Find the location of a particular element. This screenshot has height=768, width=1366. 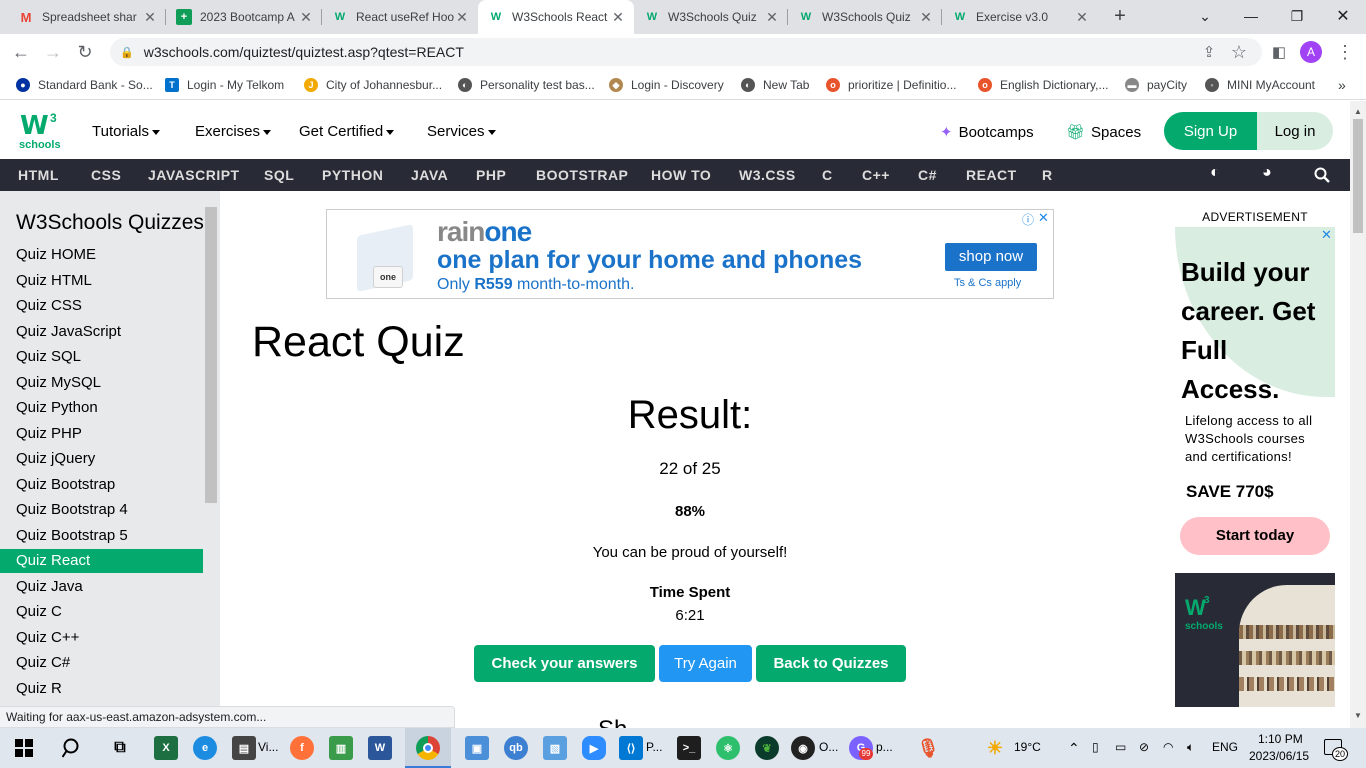

sidepanel-icon: ◧ is located at coordinates (1279, 52).